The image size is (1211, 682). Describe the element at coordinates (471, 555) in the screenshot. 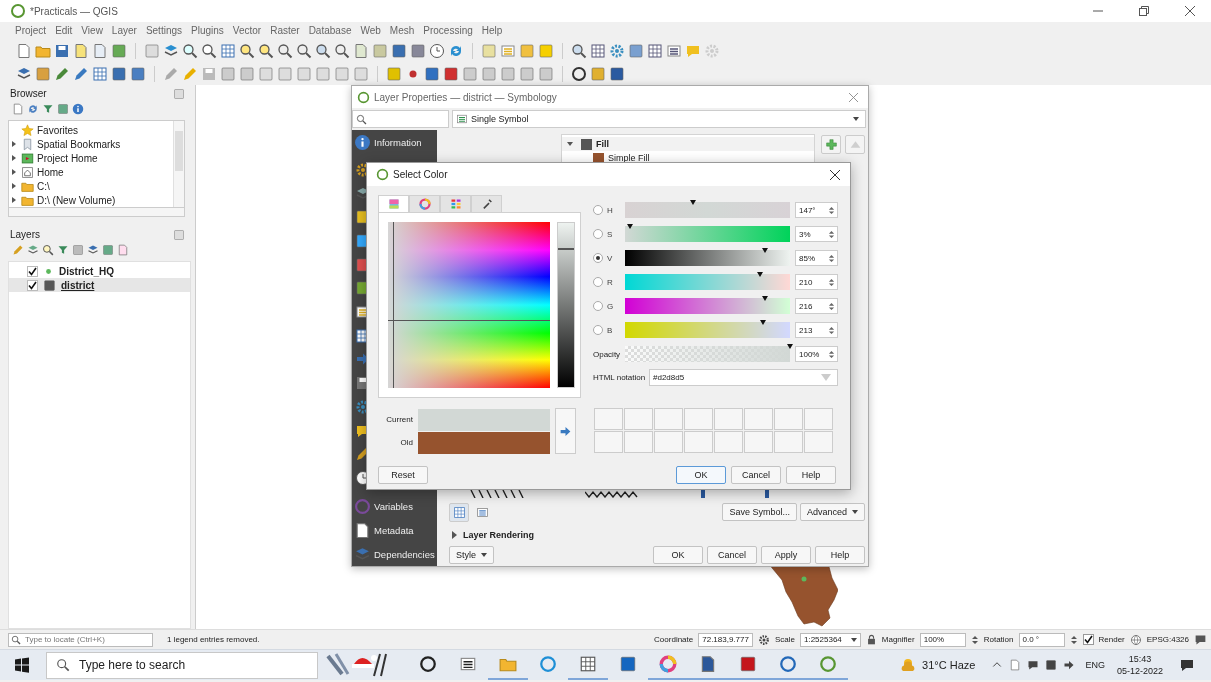

I see `style-button: Style` at that location.